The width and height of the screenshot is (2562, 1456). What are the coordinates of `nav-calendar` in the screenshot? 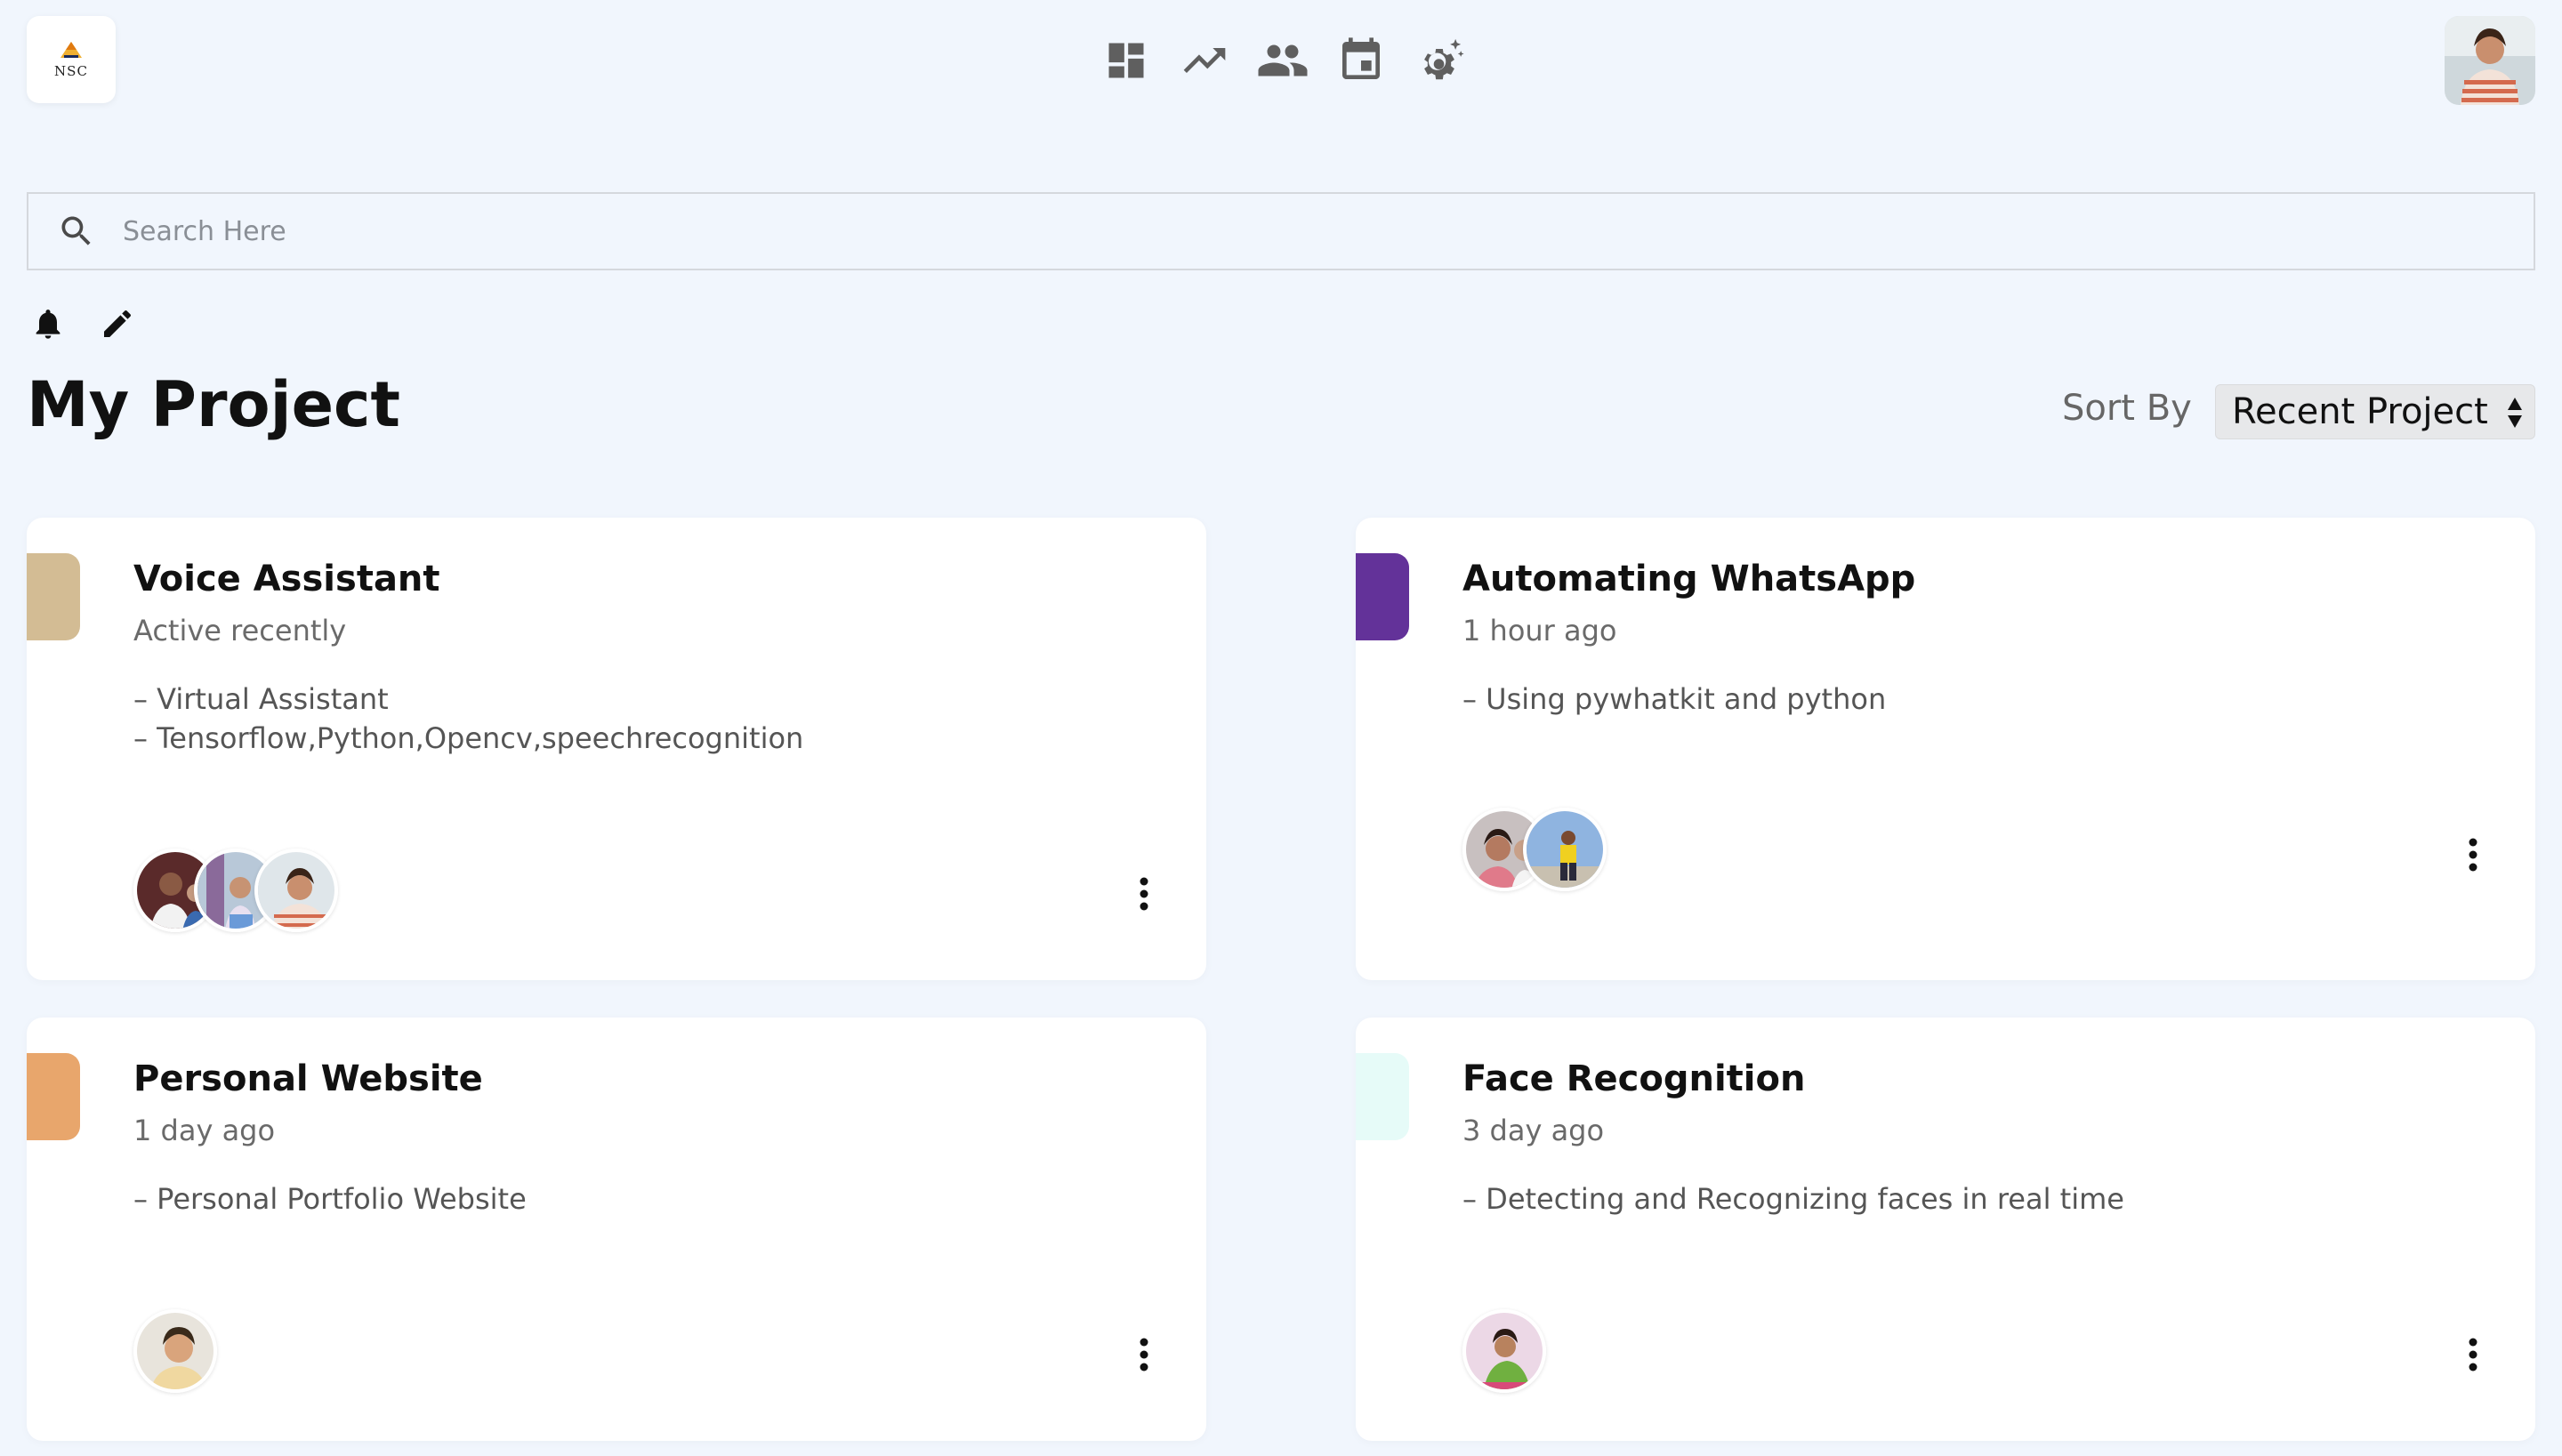 It's located at (1361, 60).